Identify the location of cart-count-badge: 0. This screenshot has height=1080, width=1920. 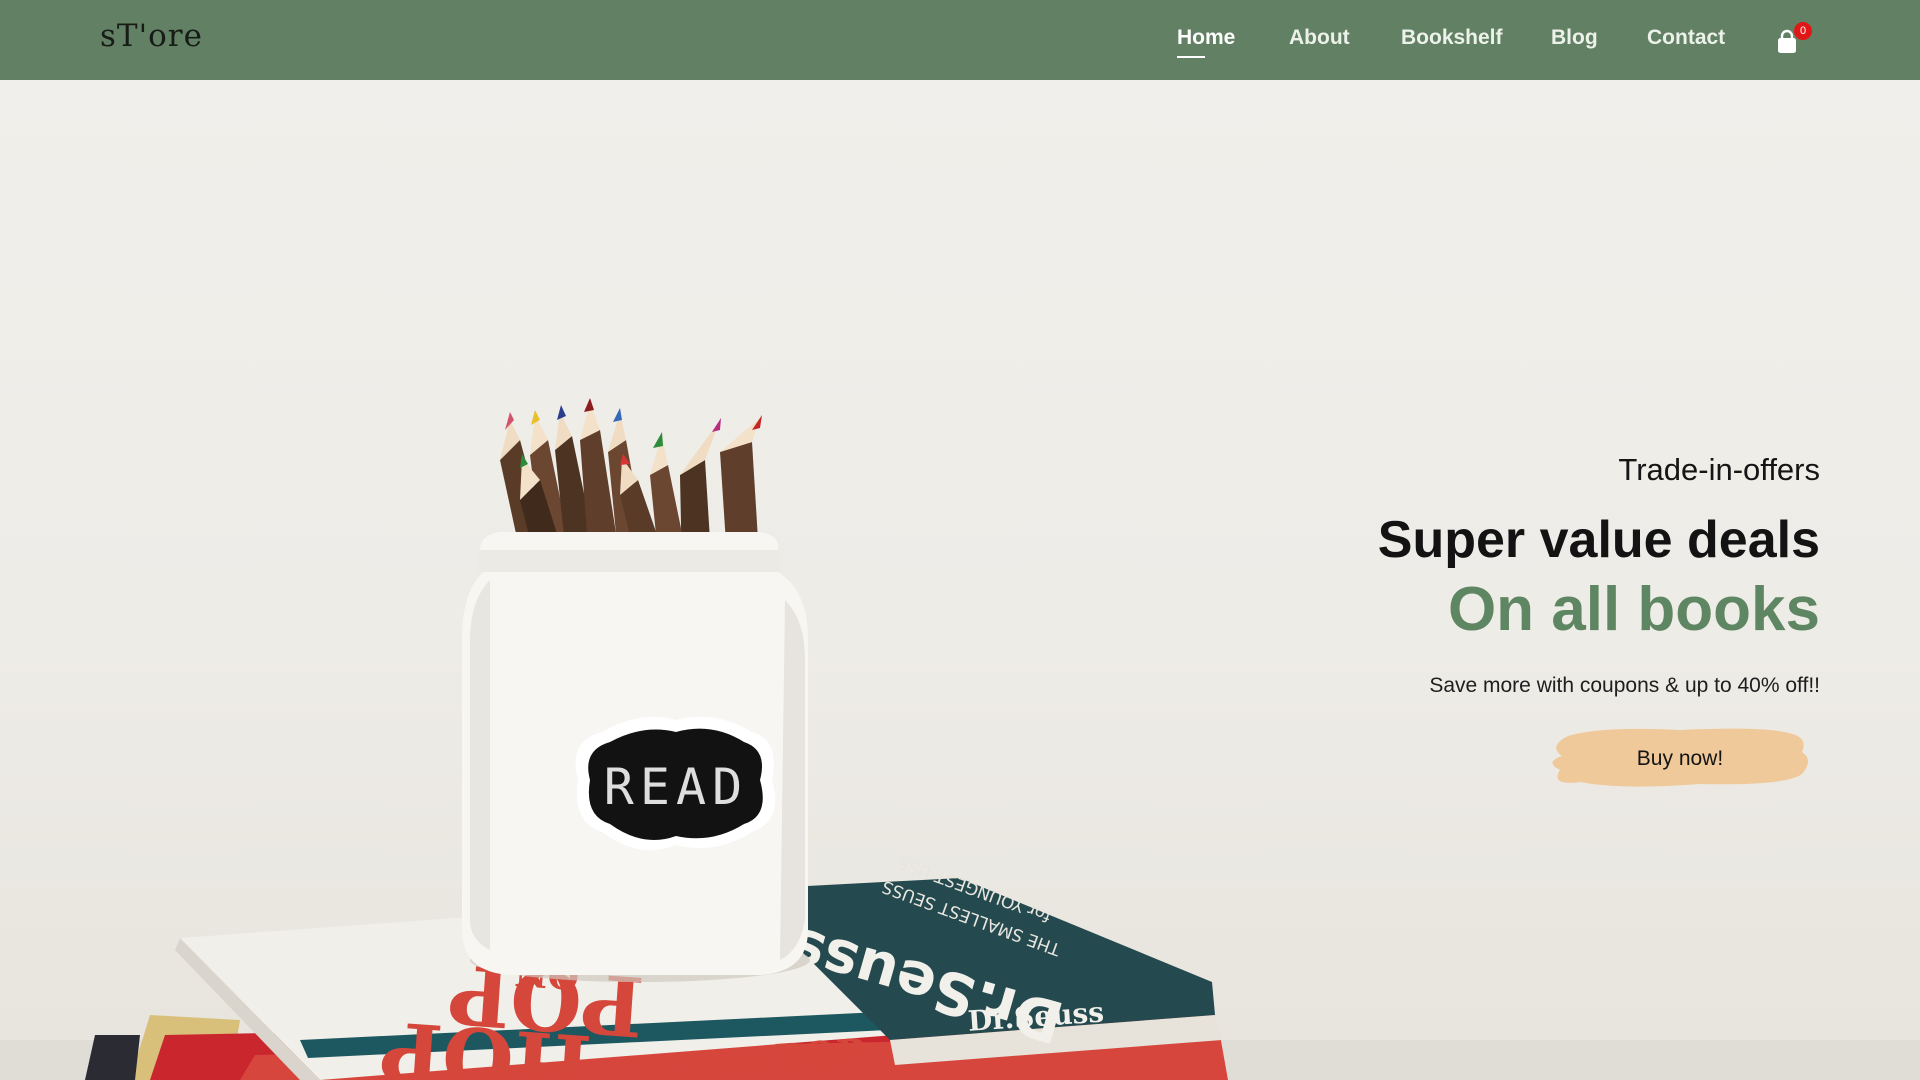
(1803, 31).